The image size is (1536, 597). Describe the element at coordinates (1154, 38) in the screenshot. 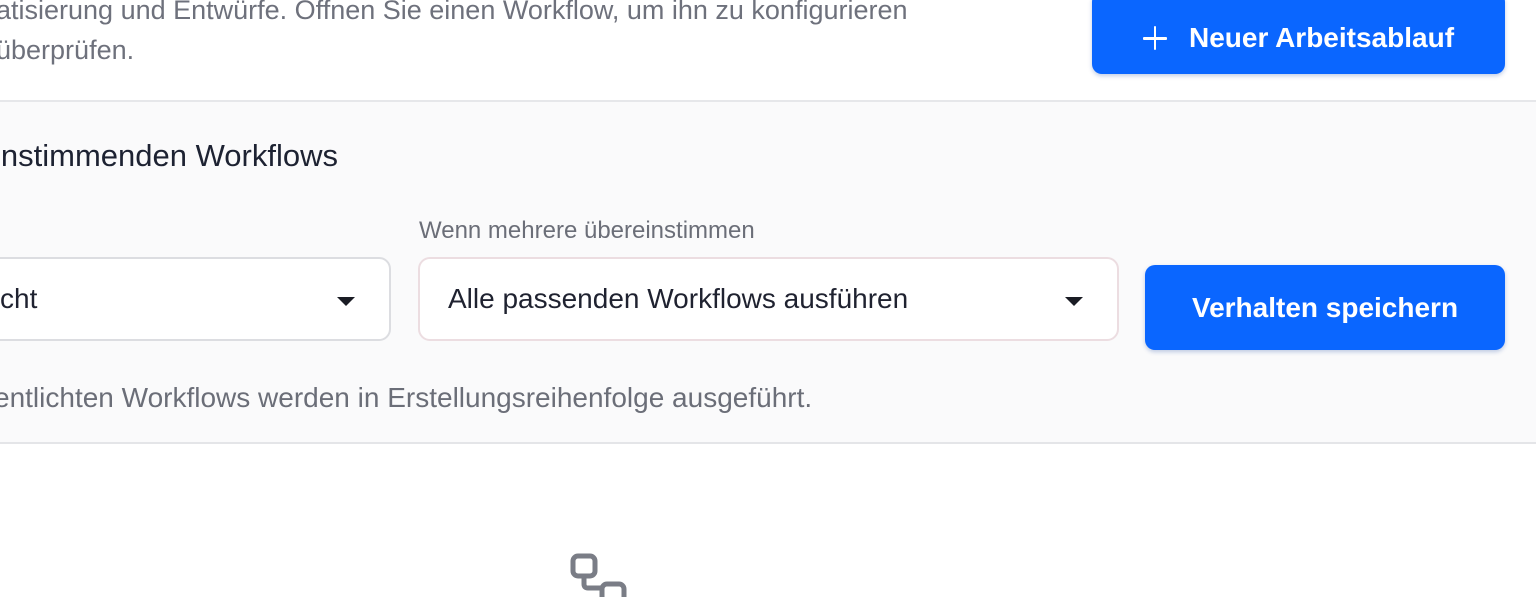

I see `plus-icon` at that location.